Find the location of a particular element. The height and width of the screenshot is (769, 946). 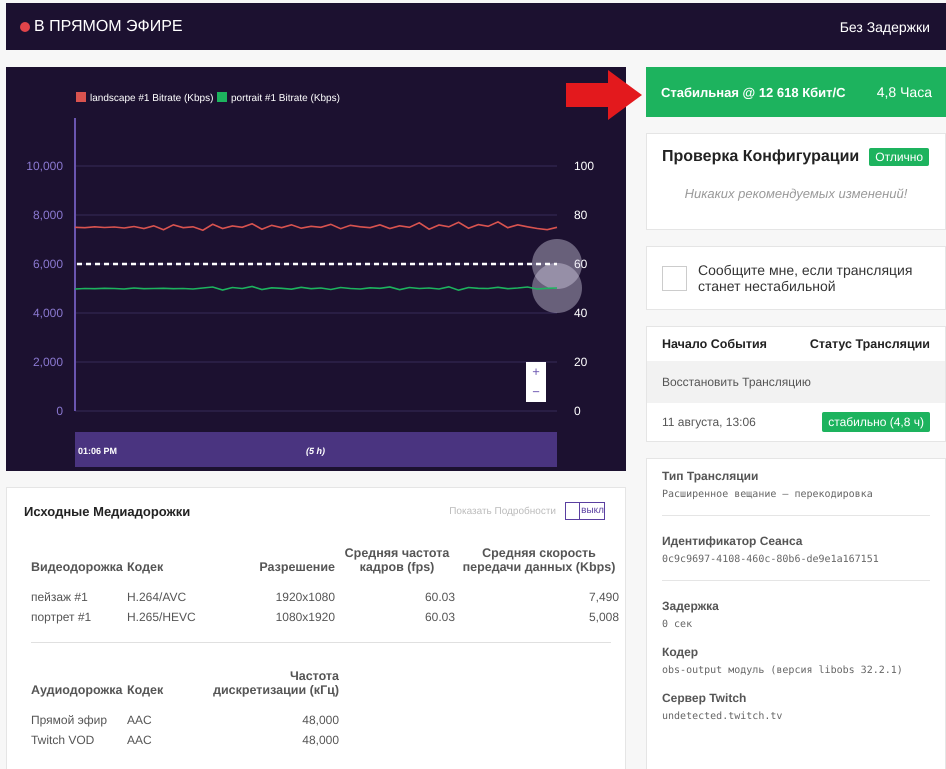

table-cell-text: H.264/AVC is located at coordinates (157, 597).